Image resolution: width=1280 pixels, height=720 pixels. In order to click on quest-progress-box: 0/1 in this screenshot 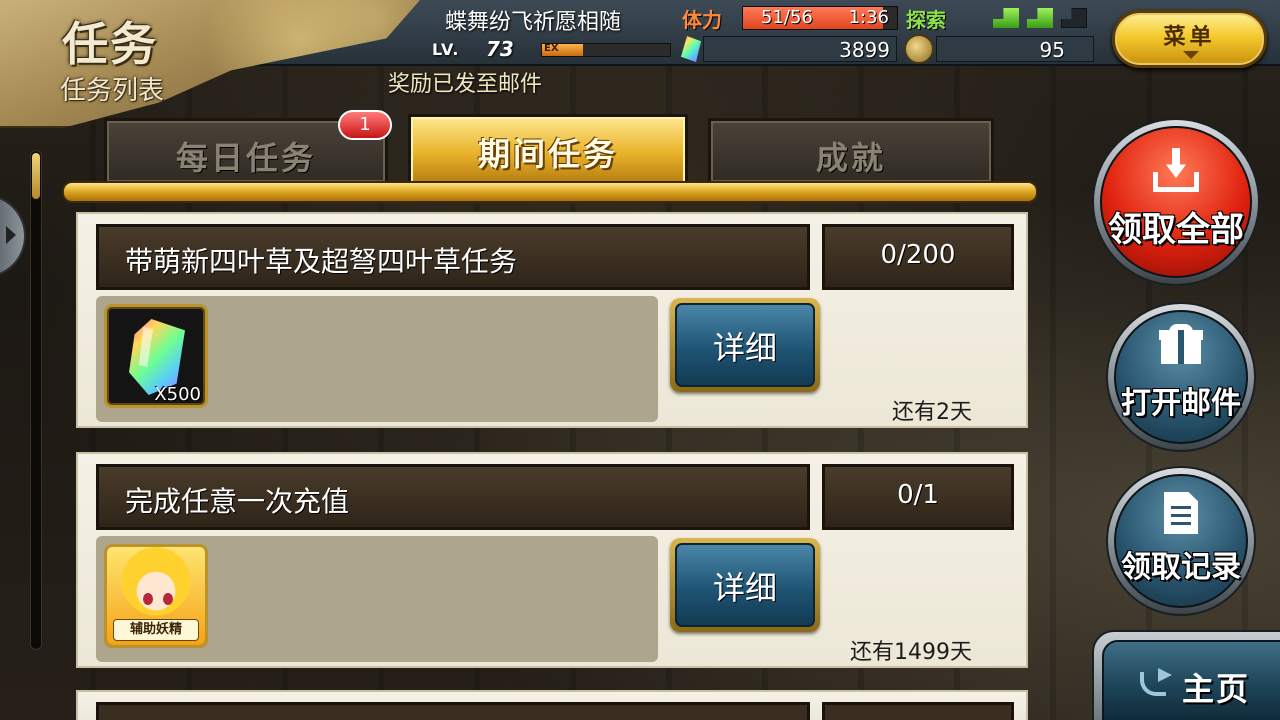, I will do `click(918, 497)`.